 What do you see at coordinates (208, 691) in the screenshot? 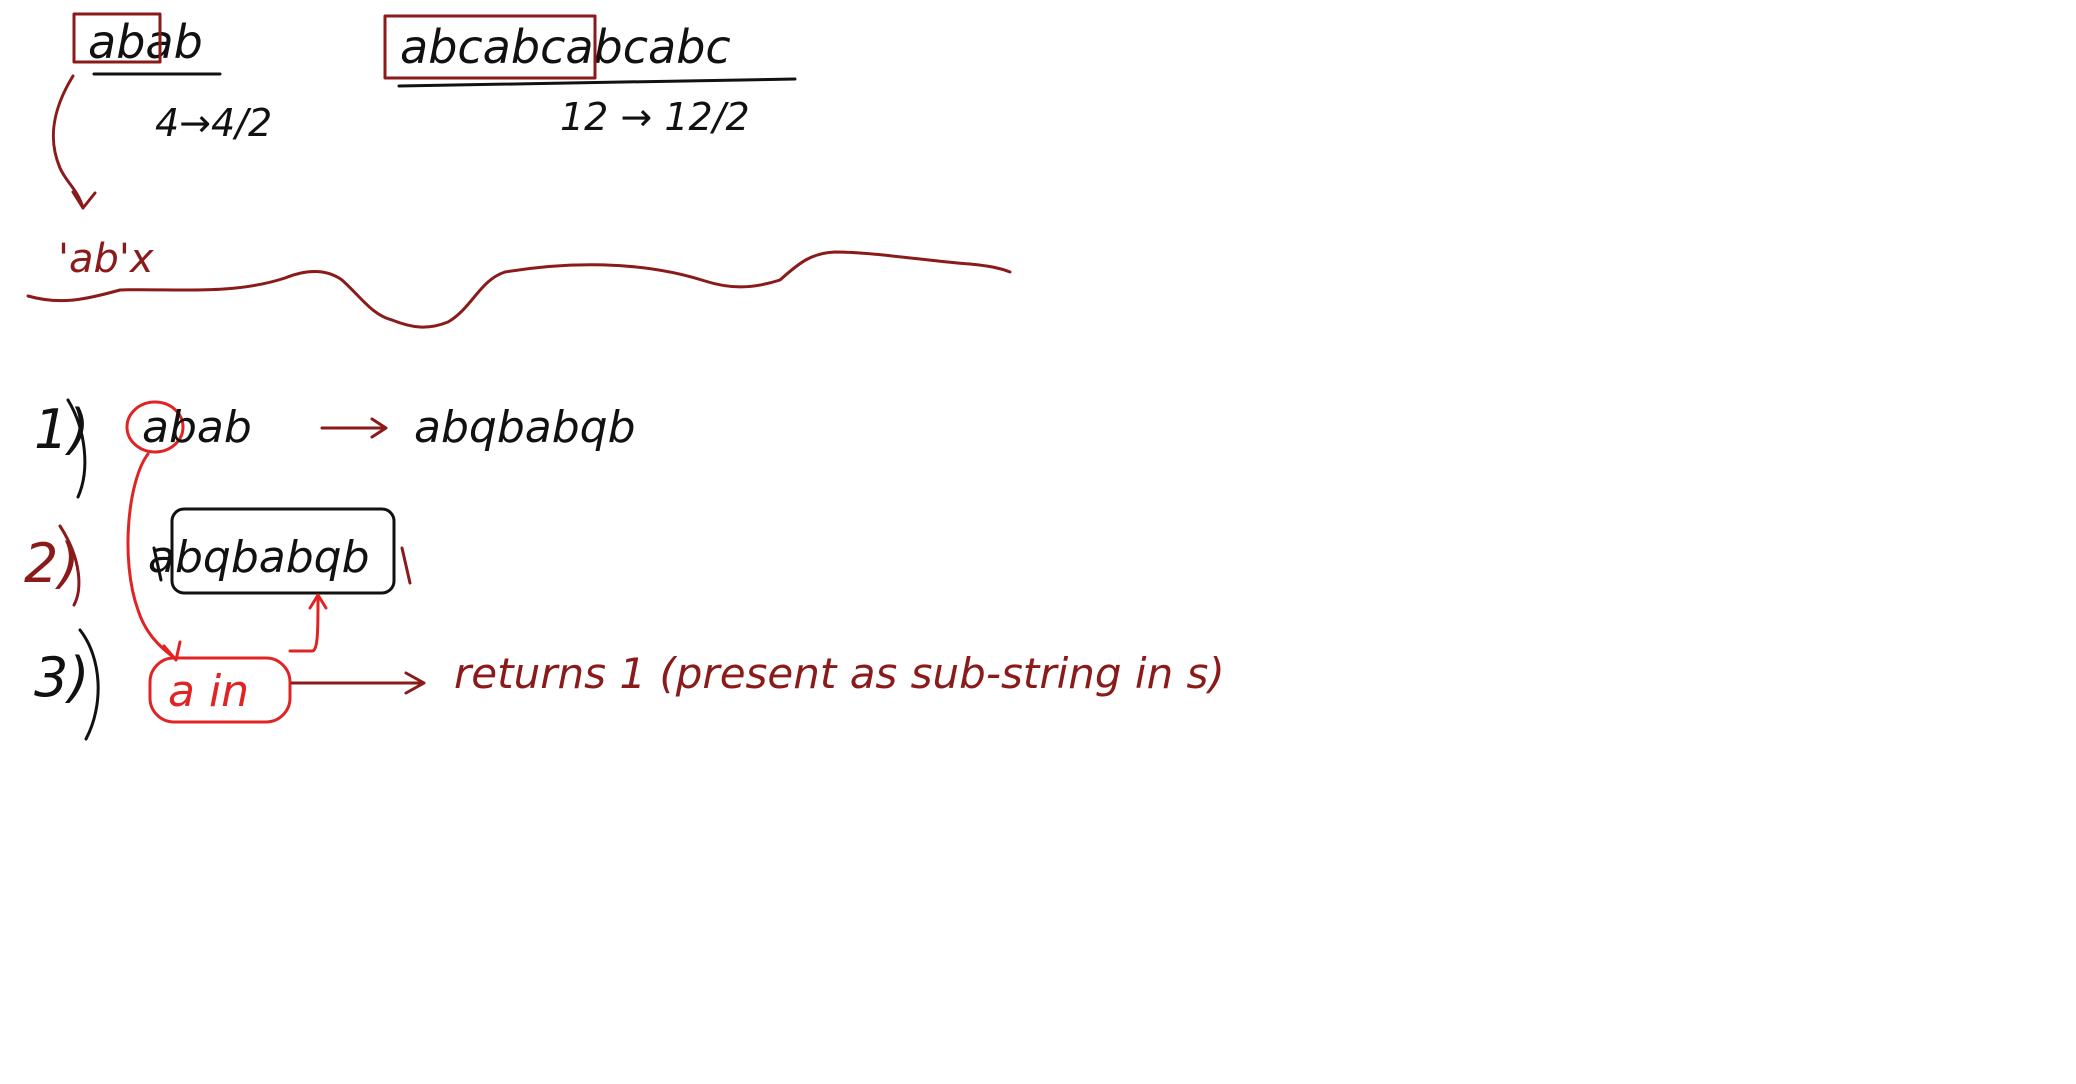
I see `step3-expression: a in` at bounding box center [208, 691].